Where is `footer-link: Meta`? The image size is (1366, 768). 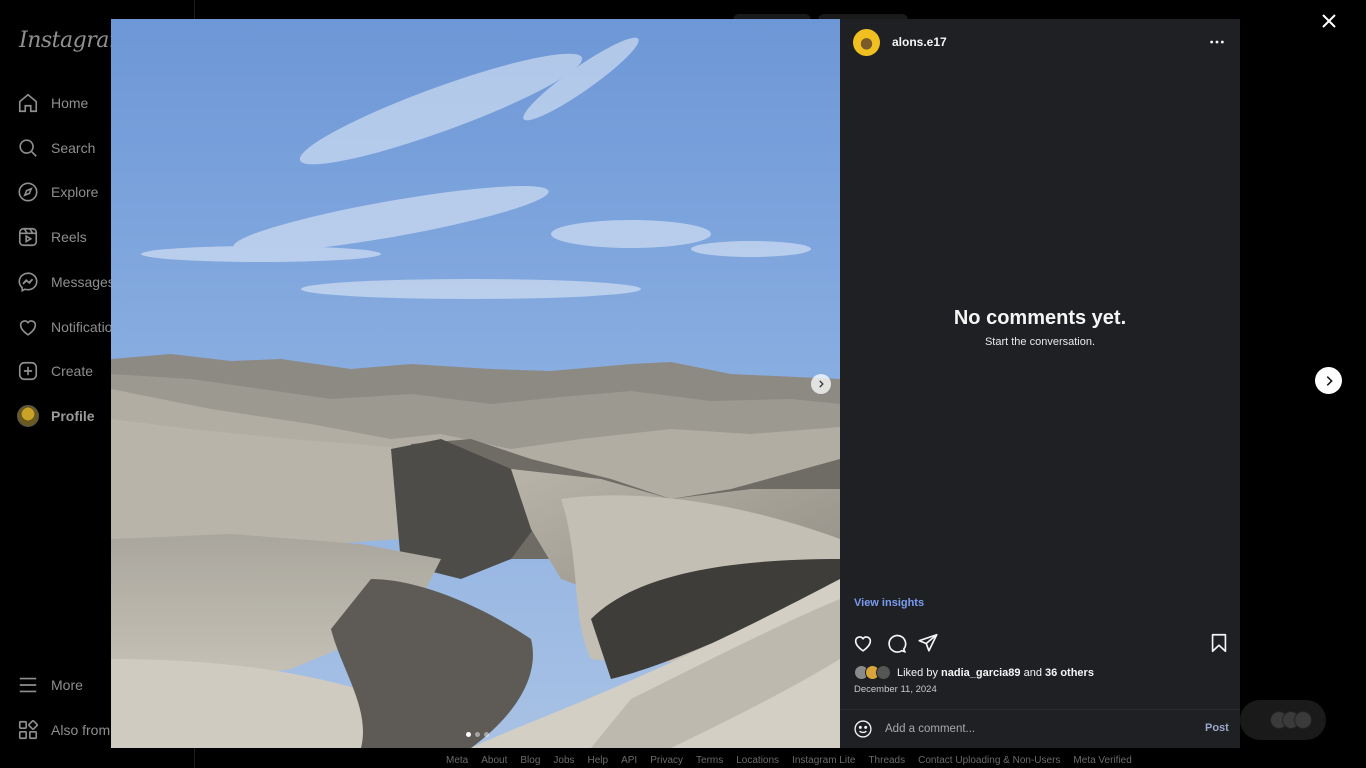
footer-link: Meta is located at coordinates (457, 760).